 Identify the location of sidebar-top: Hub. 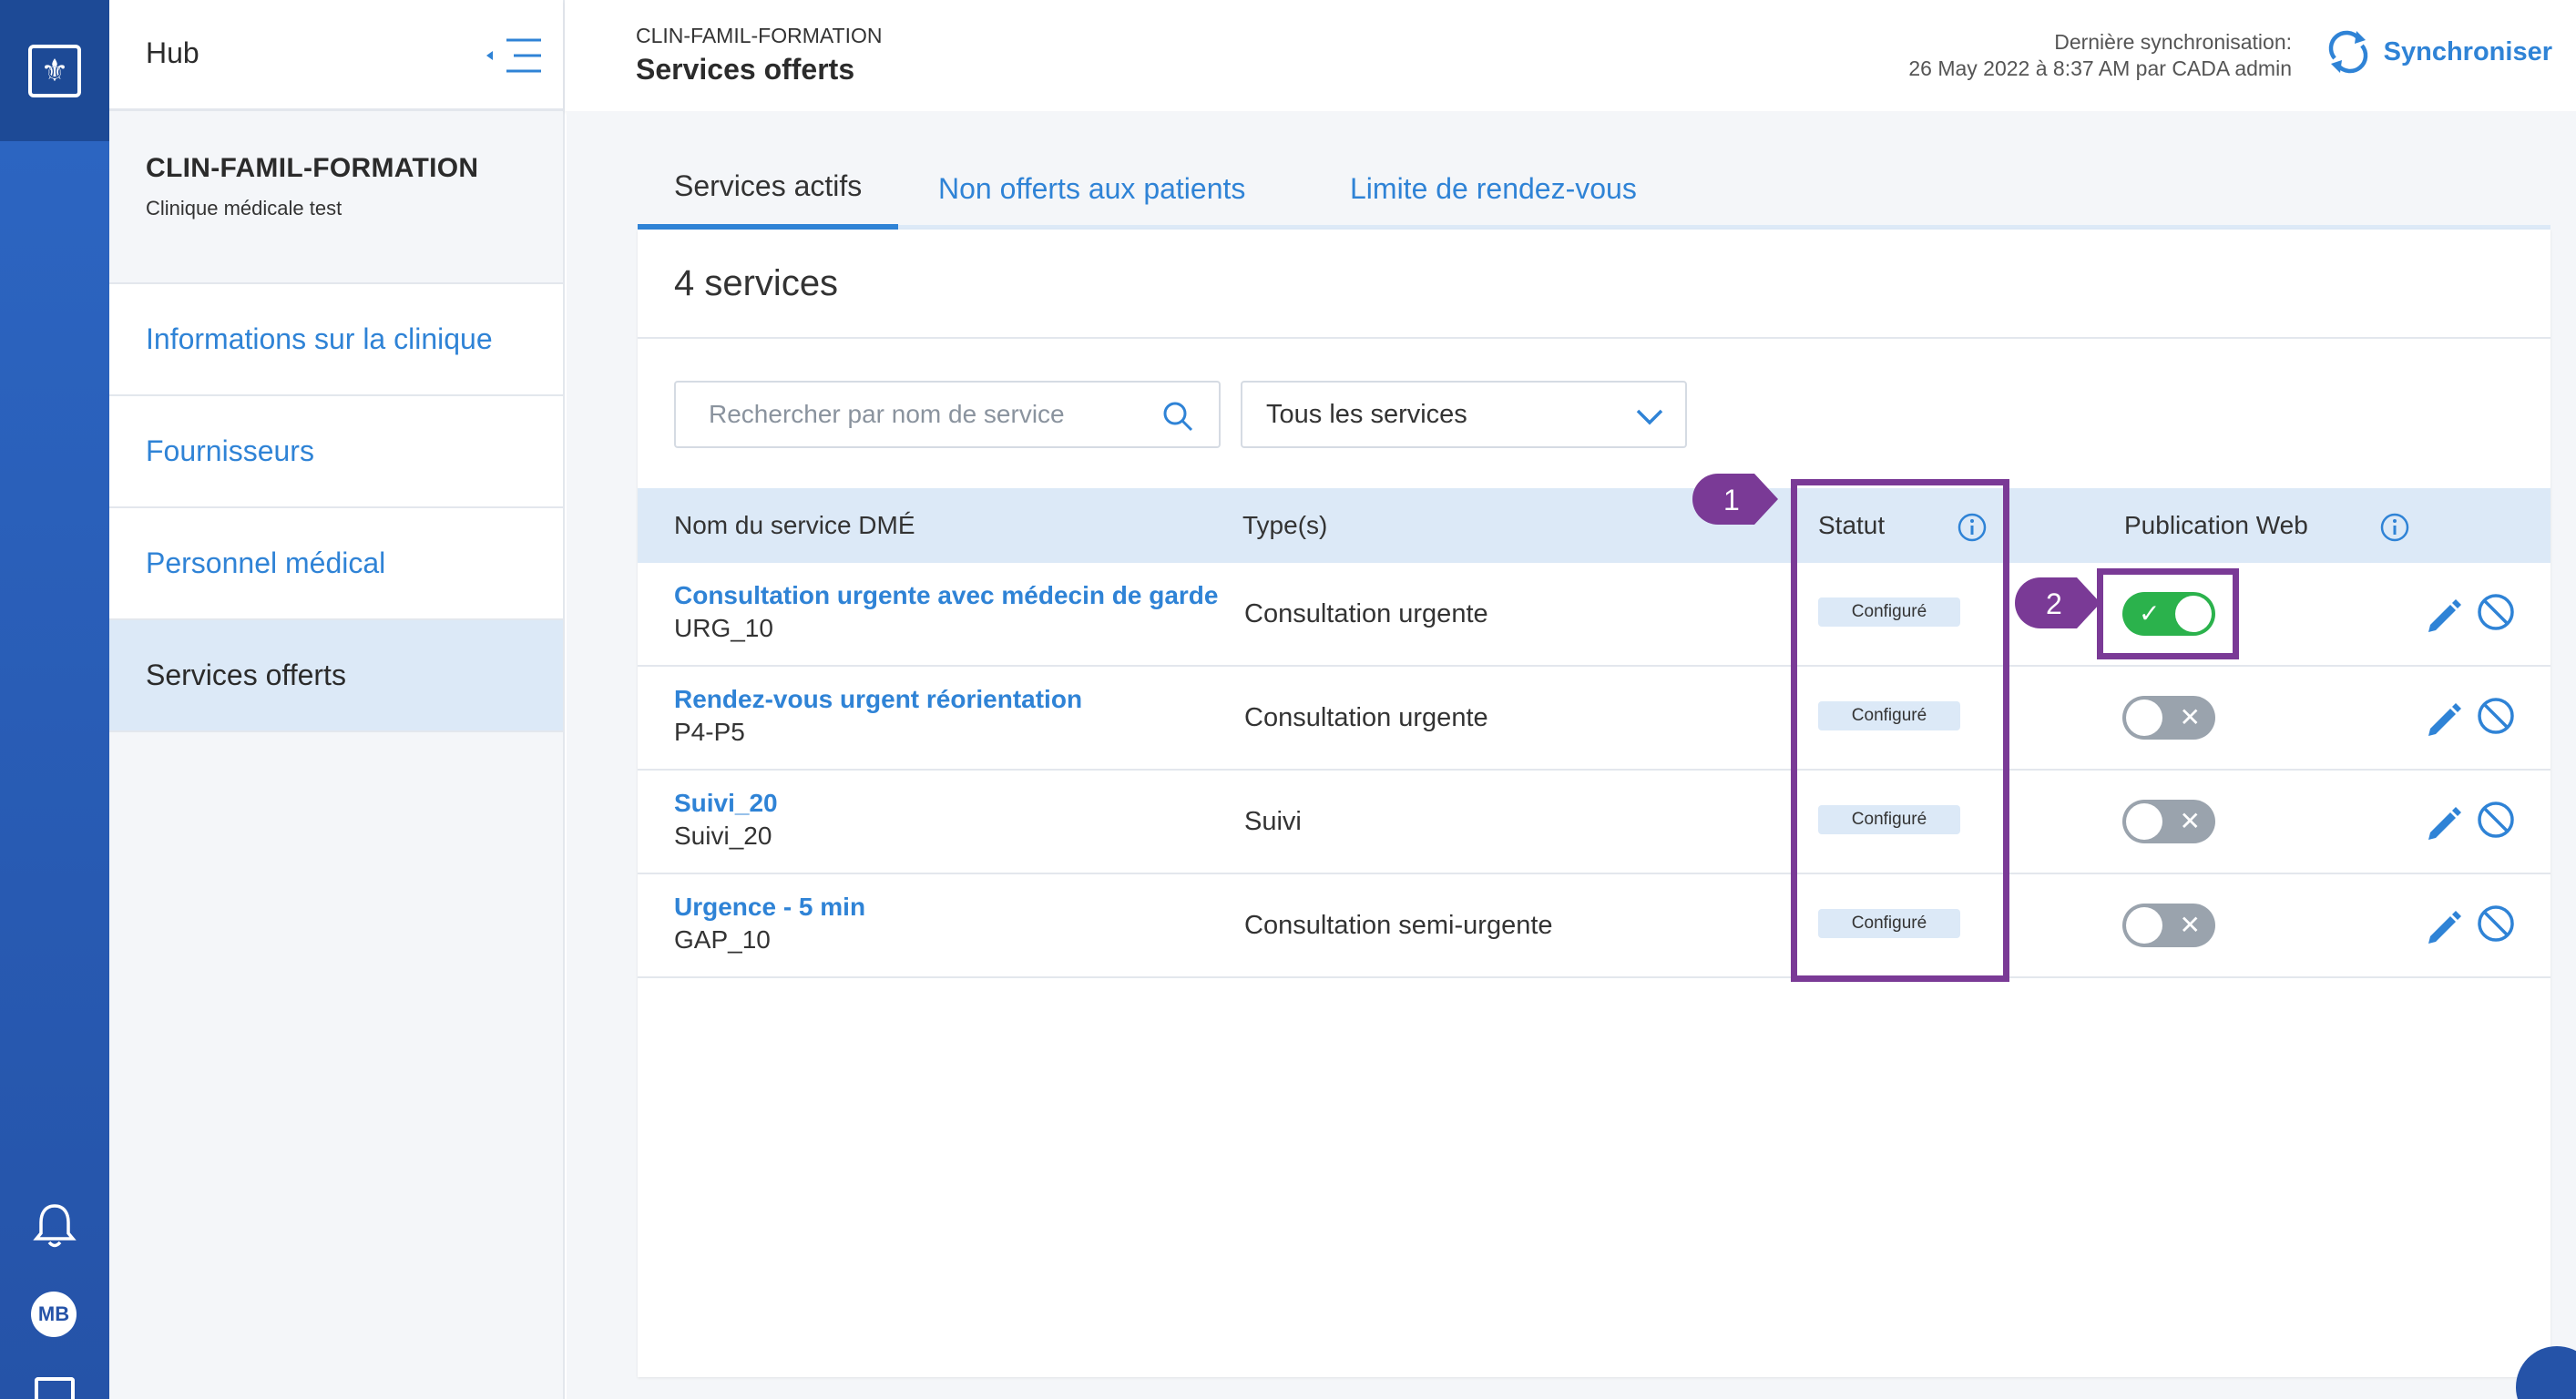
(336, 55).